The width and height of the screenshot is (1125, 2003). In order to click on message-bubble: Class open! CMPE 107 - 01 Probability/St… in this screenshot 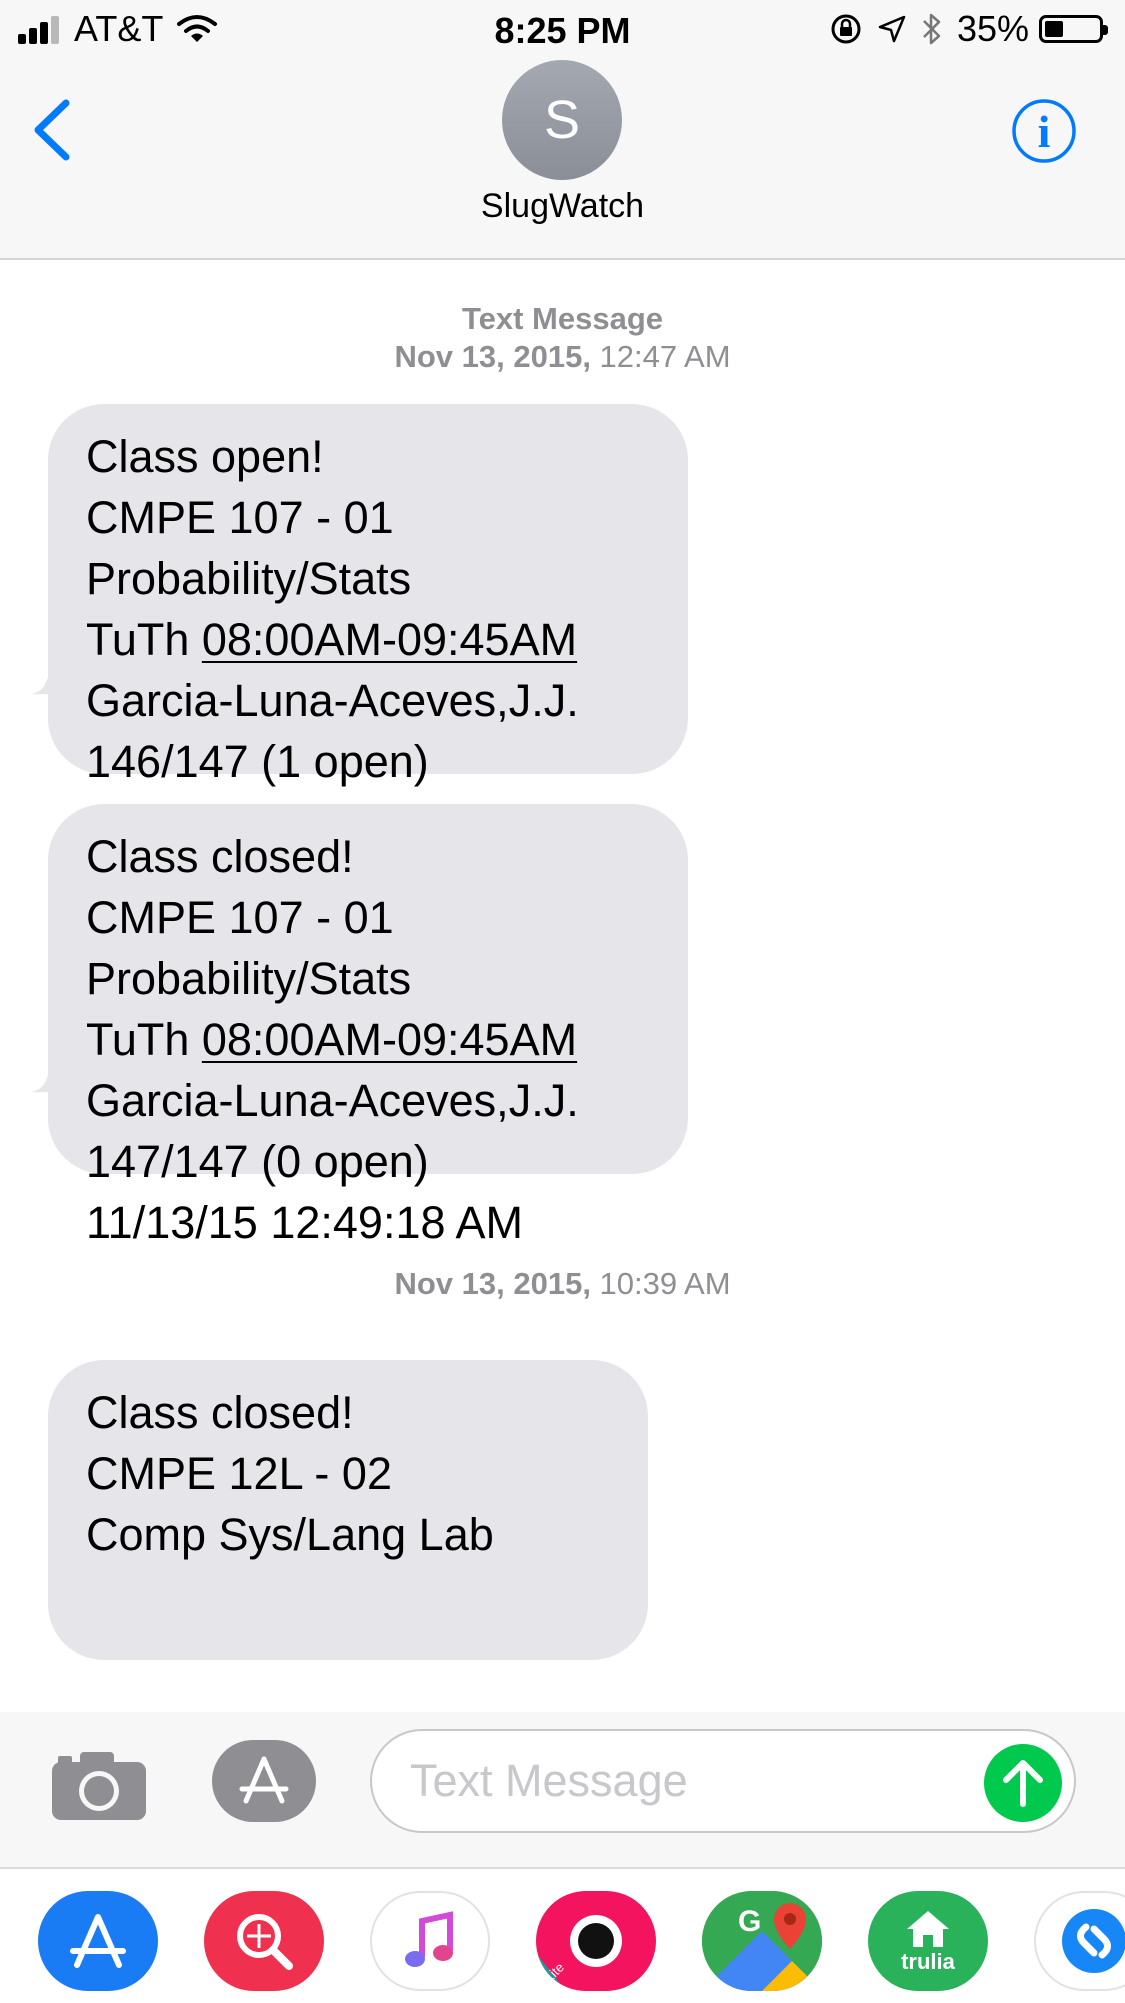, I will do `click(368, 626)`.